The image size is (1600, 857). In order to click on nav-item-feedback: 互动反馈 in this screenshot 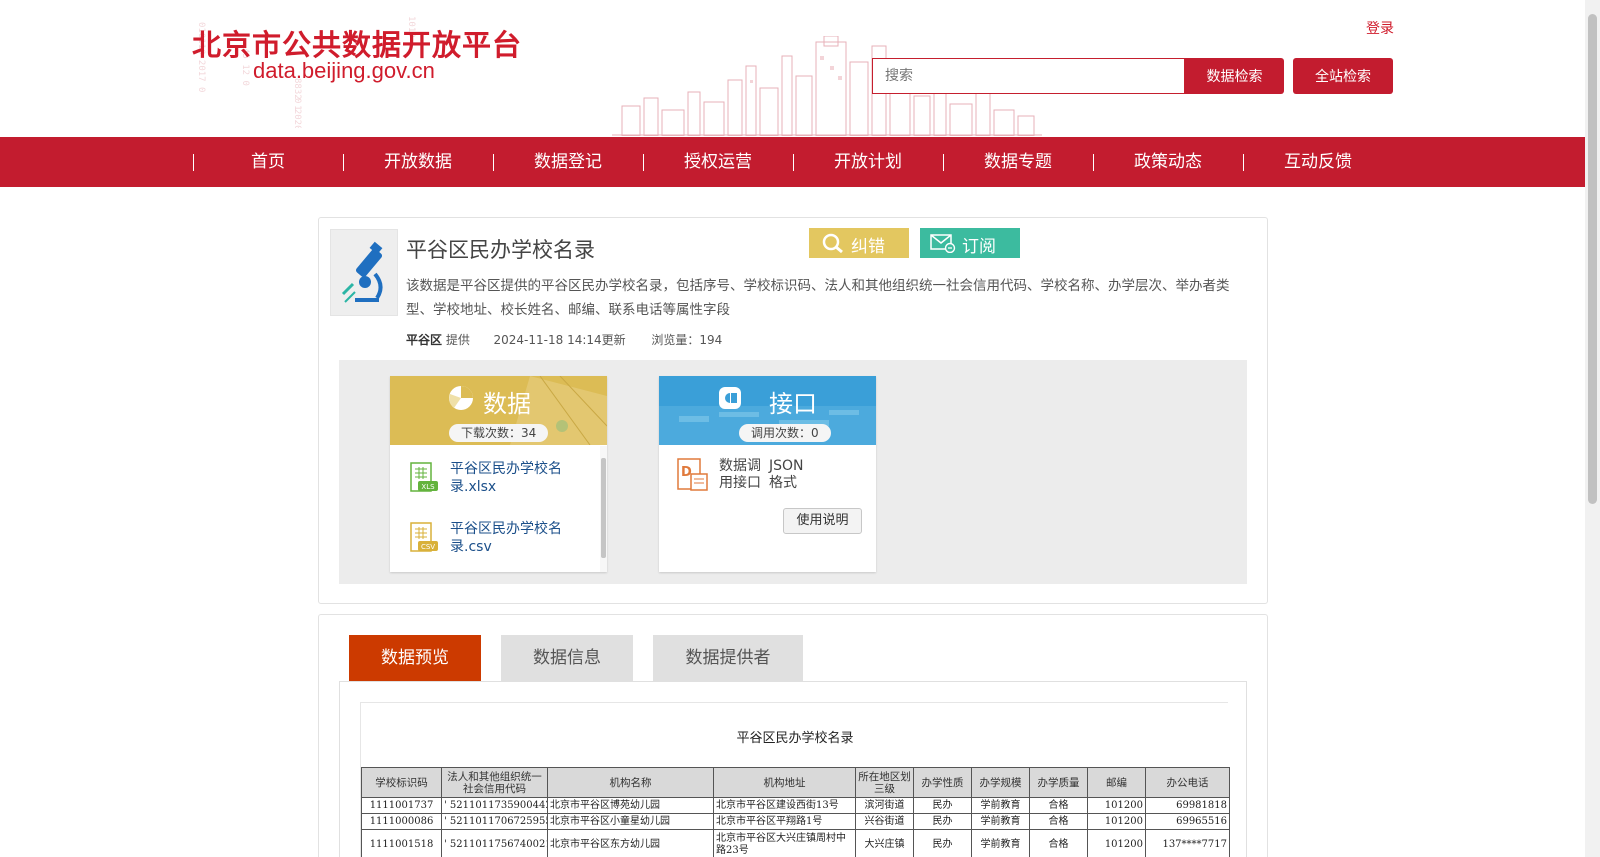, I will do `click(1318, 162)`.